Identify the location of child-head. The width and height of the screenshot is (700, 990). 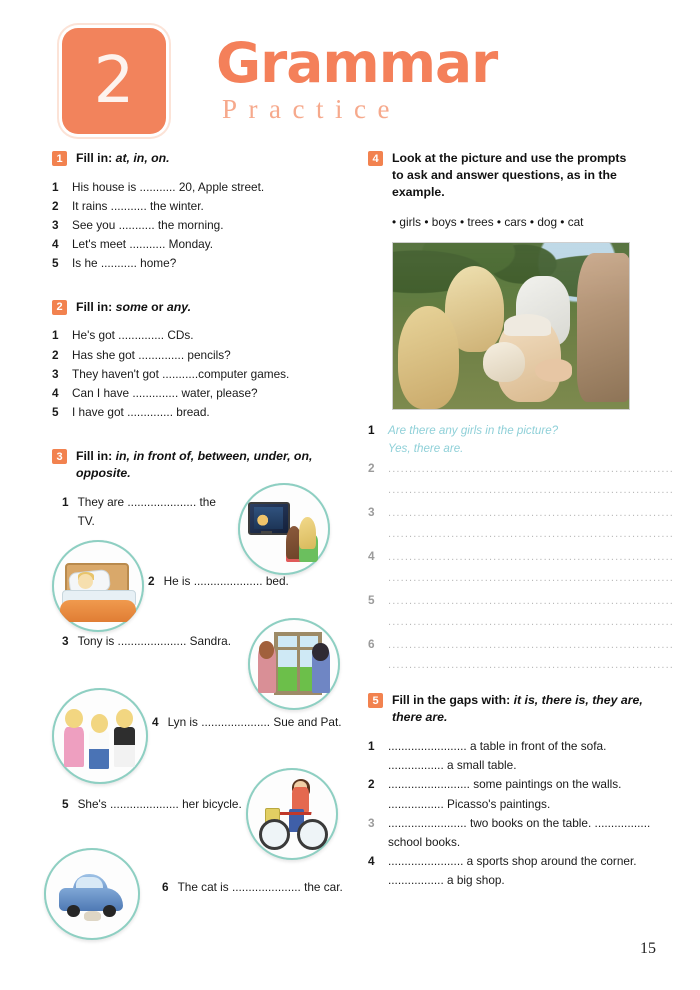
(307, 532).